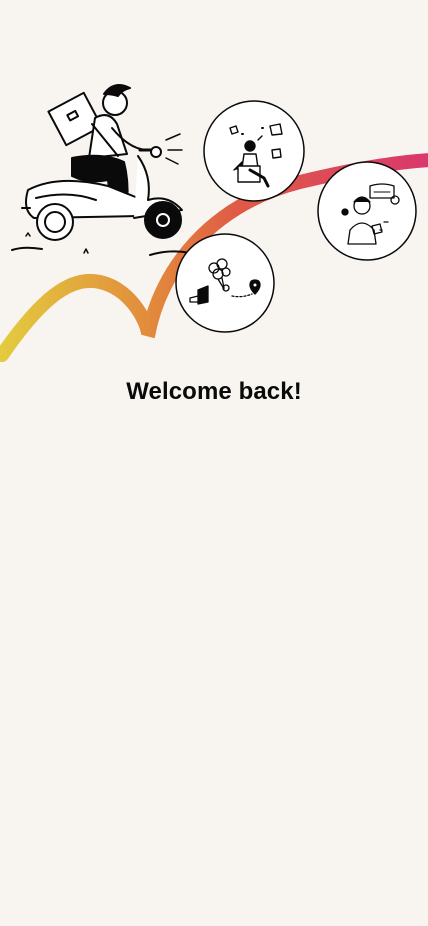  Describe the element at coordinates (101, 170) in the screenshot. I see `delivery-scooter-illustration` at that location.